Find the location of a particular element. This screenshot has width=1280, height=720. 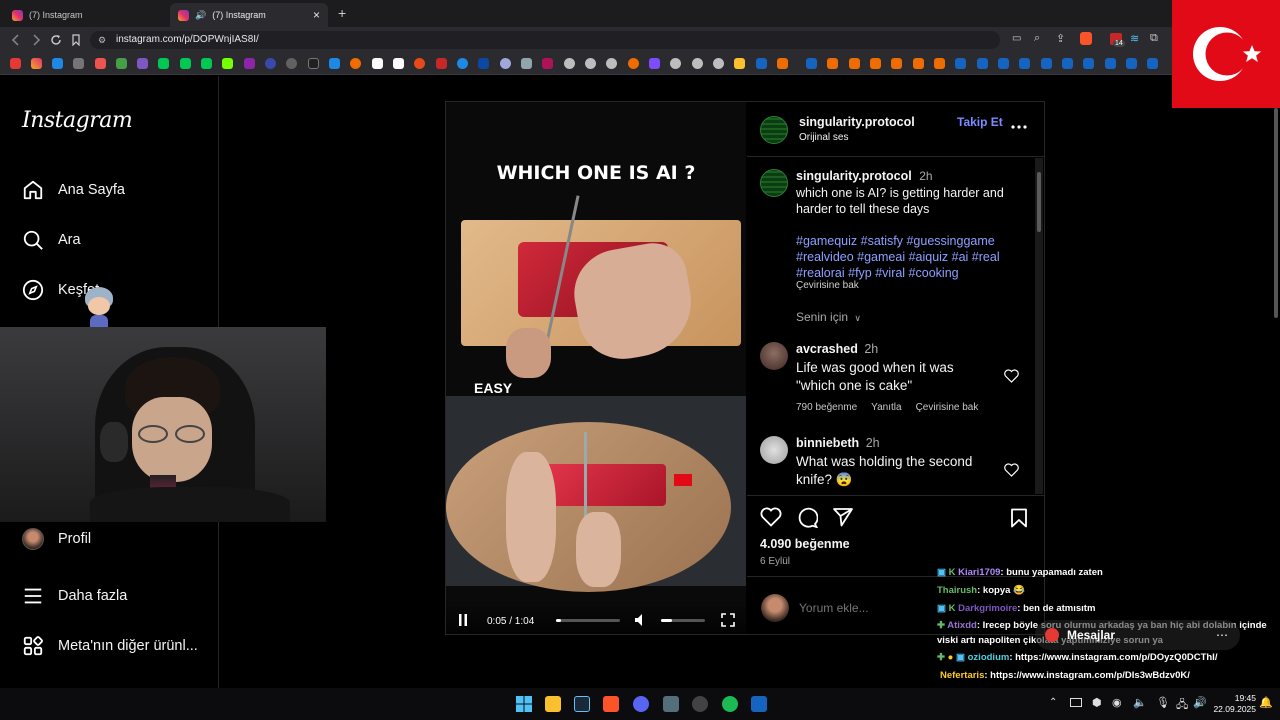

comment-icon is located at coordinates (807, 517).